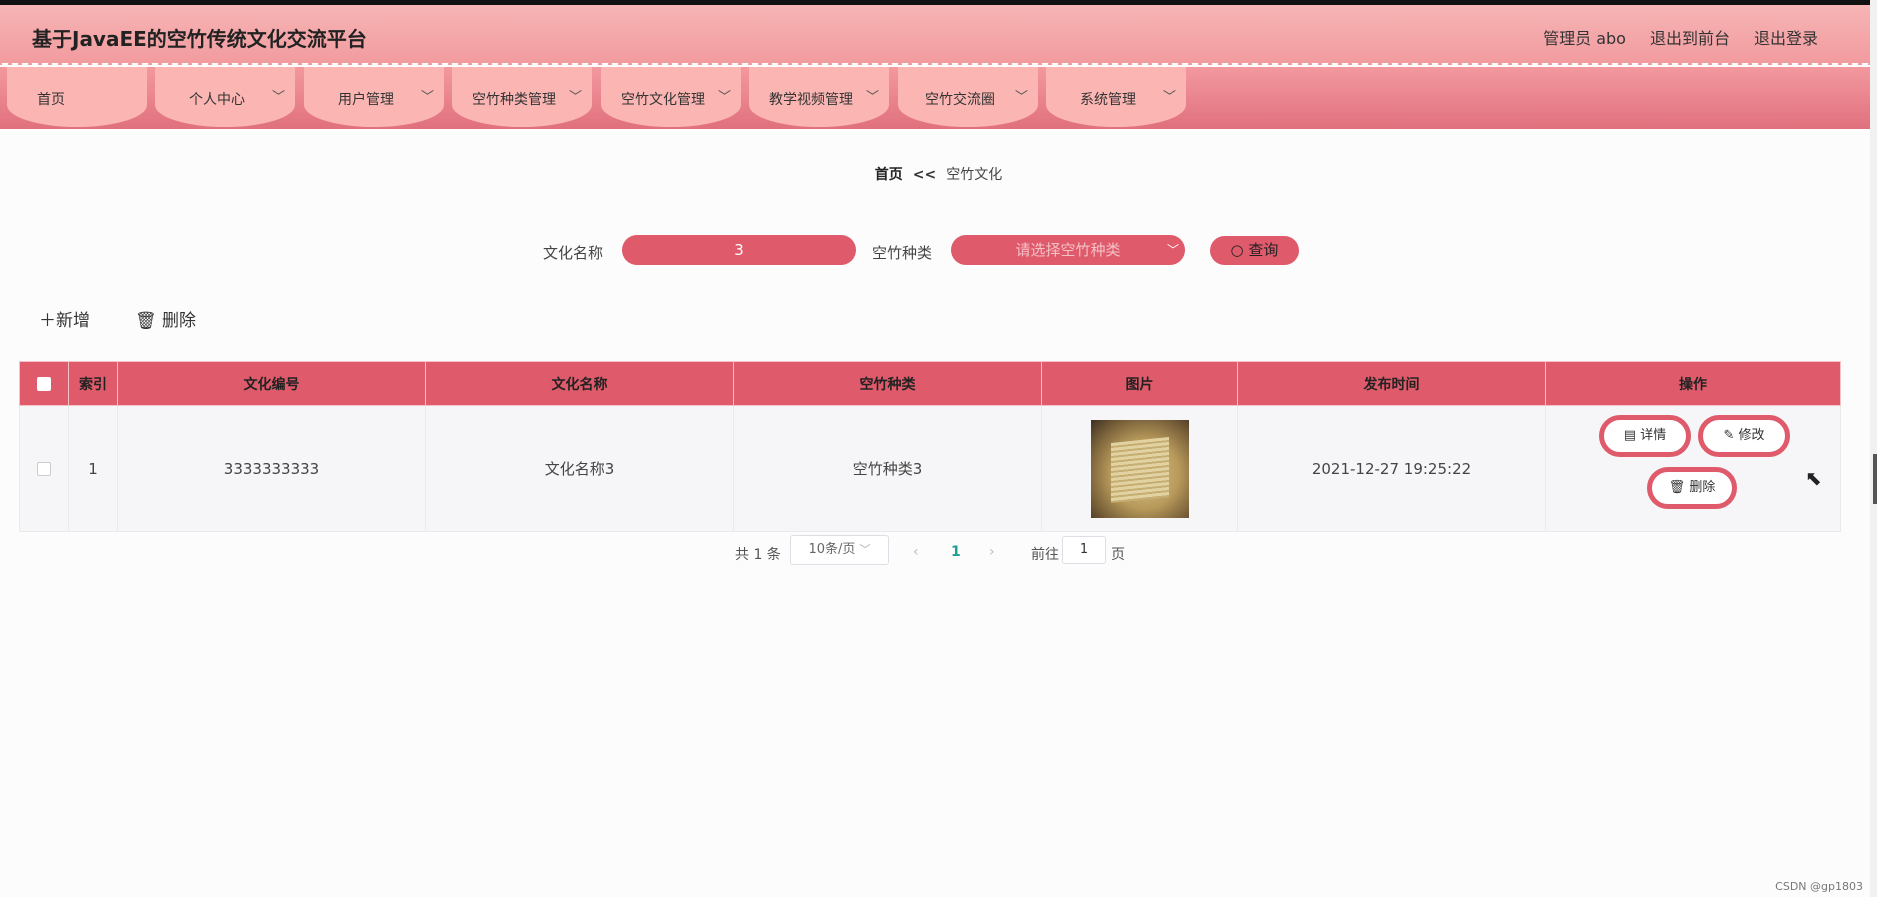 The image size is (1877, 897). Describe the element at coordinates (974, 175) in the screenshot. I see `breadcrumb-current: 空竹文化` at that location.